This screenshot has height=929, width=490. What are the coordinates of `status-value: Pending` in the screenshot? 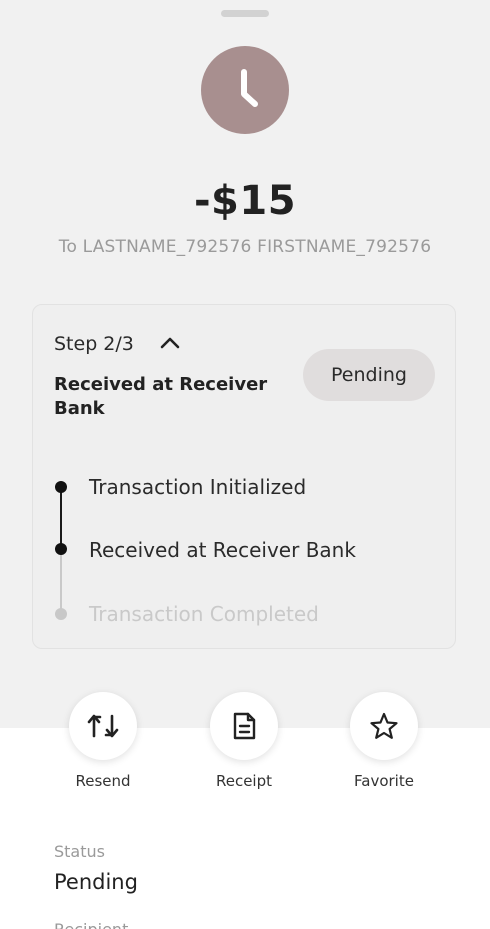 It's located at (96, 882).